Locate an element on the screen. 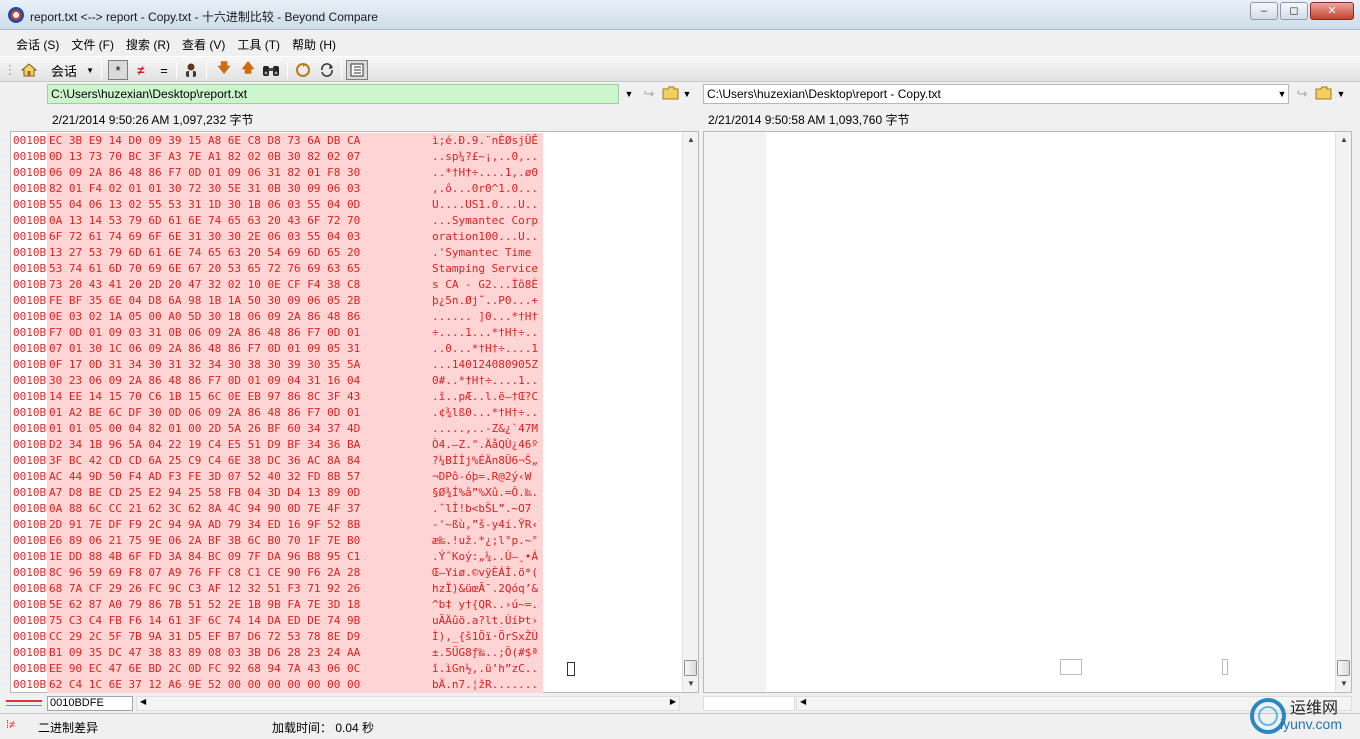 Image resolution: width=1360 pixels, height=739 pixels. details-pane-icon is located at coordinates (357, 70).